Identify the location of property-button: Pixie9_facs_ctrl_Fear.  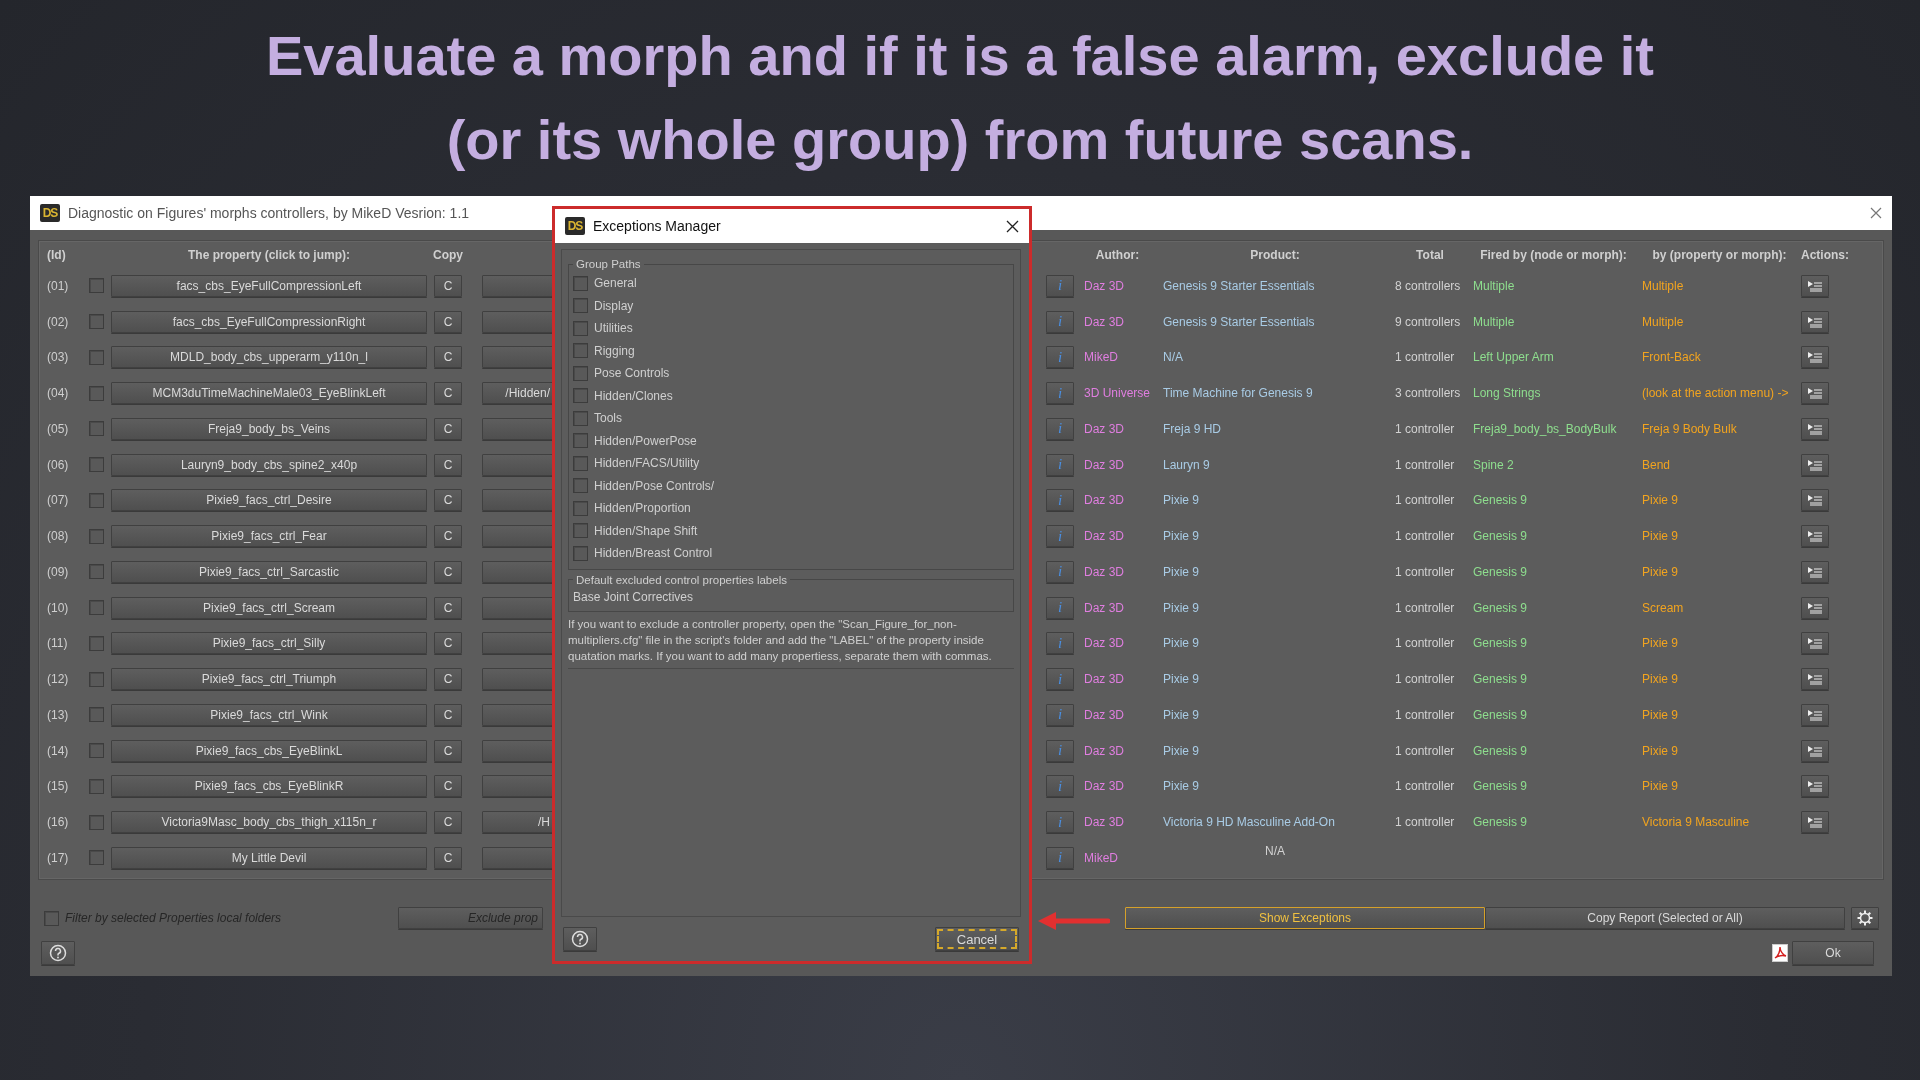
(269, 536).